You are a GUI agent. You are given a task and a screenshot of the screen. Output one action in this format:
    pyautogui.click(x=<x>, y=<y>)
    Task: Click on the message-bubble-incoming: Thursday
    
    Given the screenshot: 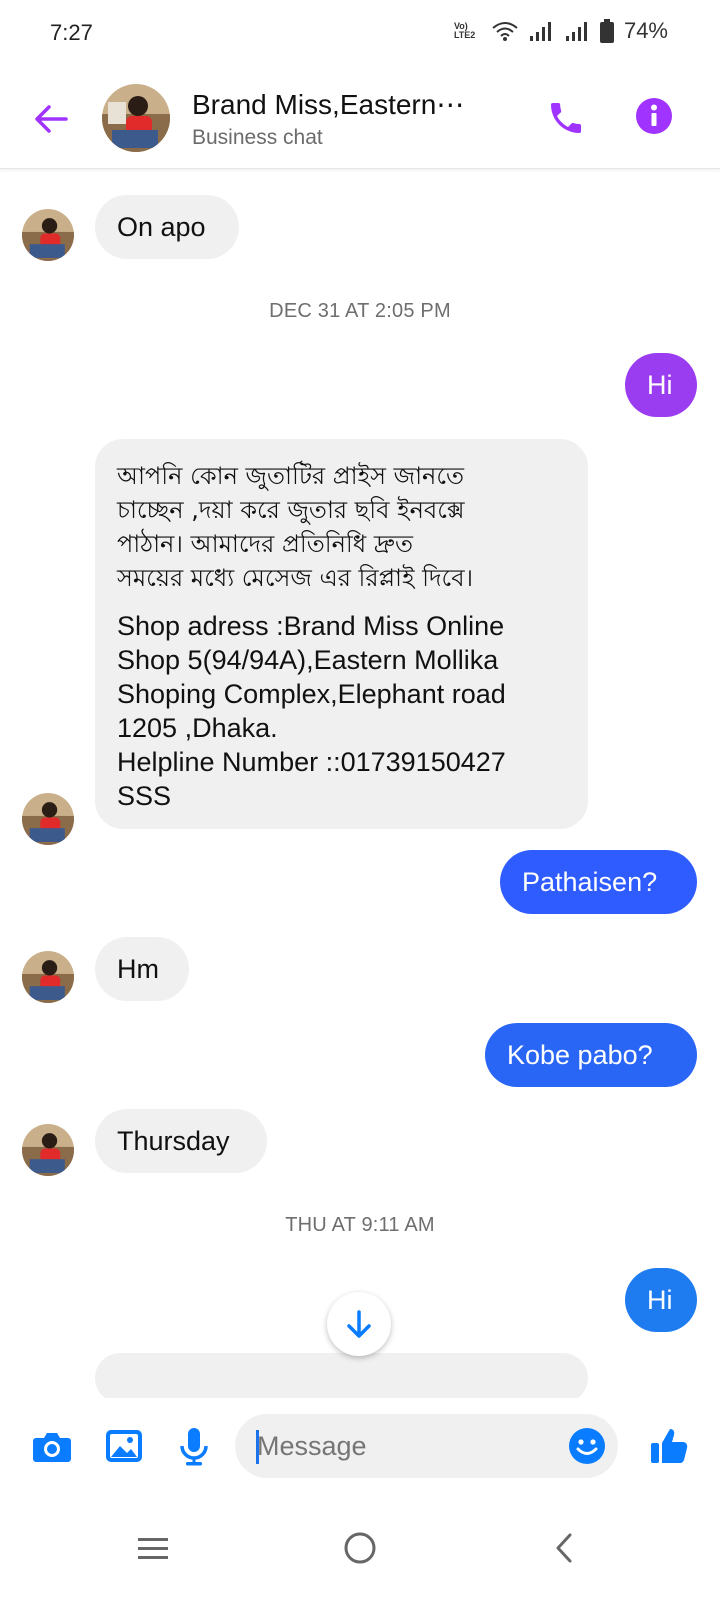 What is the action you would take?
    pyautogui.click(x=181, y=1141)
    